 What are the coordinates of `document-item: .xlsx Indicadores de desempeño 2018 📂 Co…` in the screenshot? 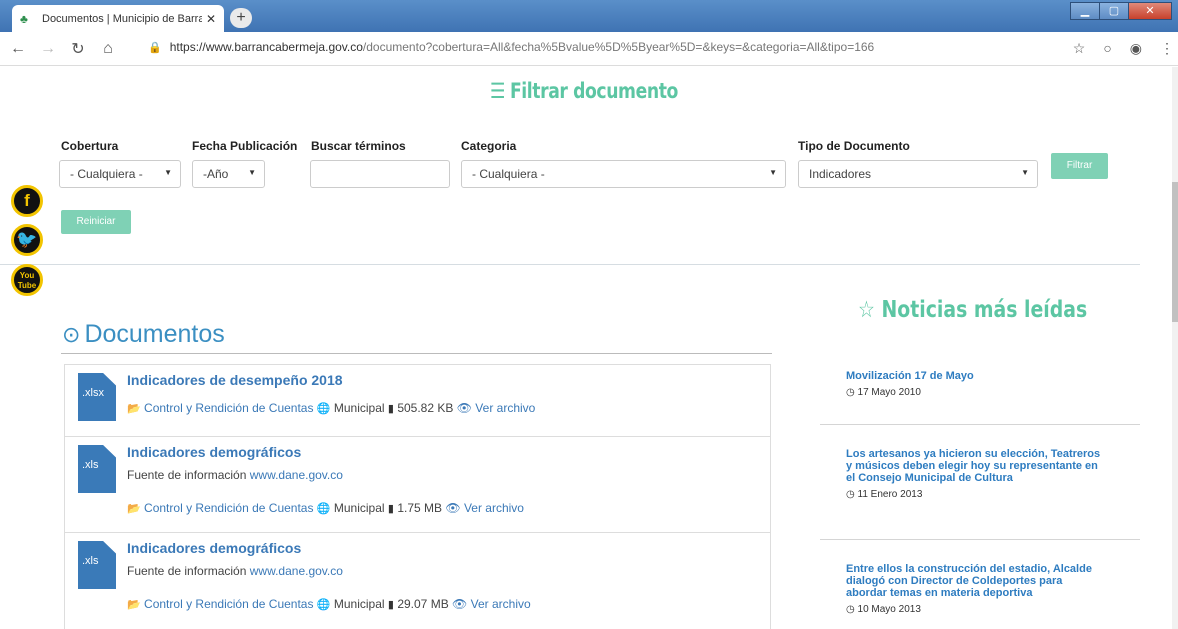 It's located at (417, 400).